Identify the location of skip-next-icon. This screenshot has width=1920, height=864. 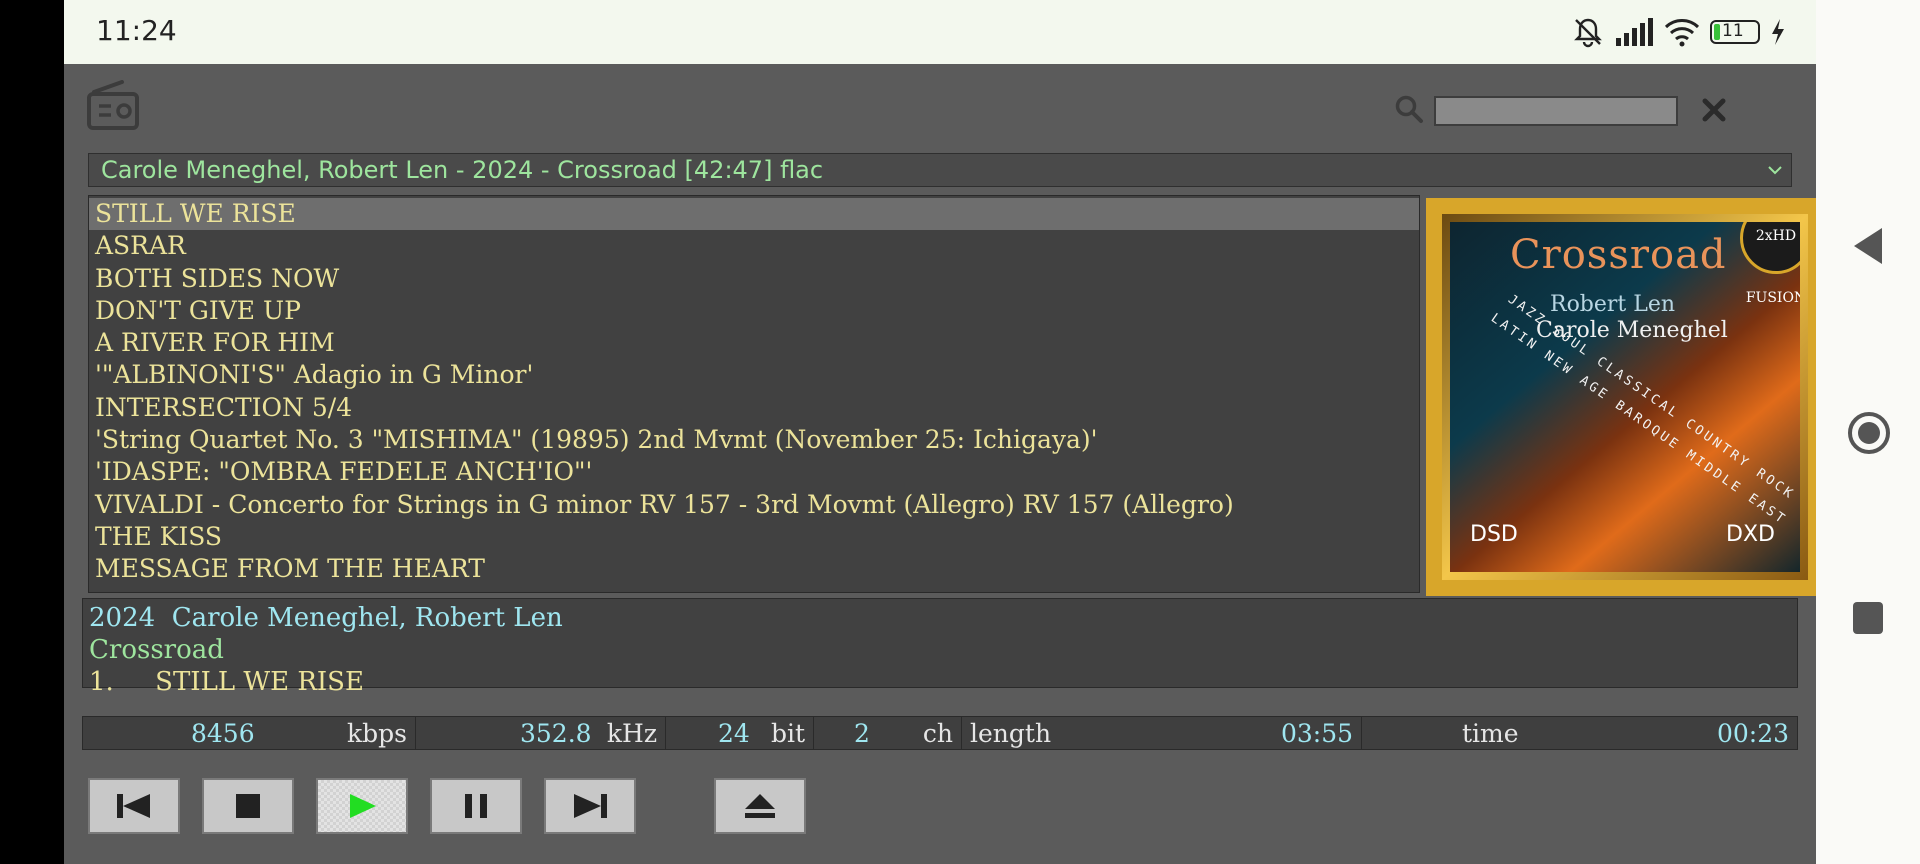
(590, 806).